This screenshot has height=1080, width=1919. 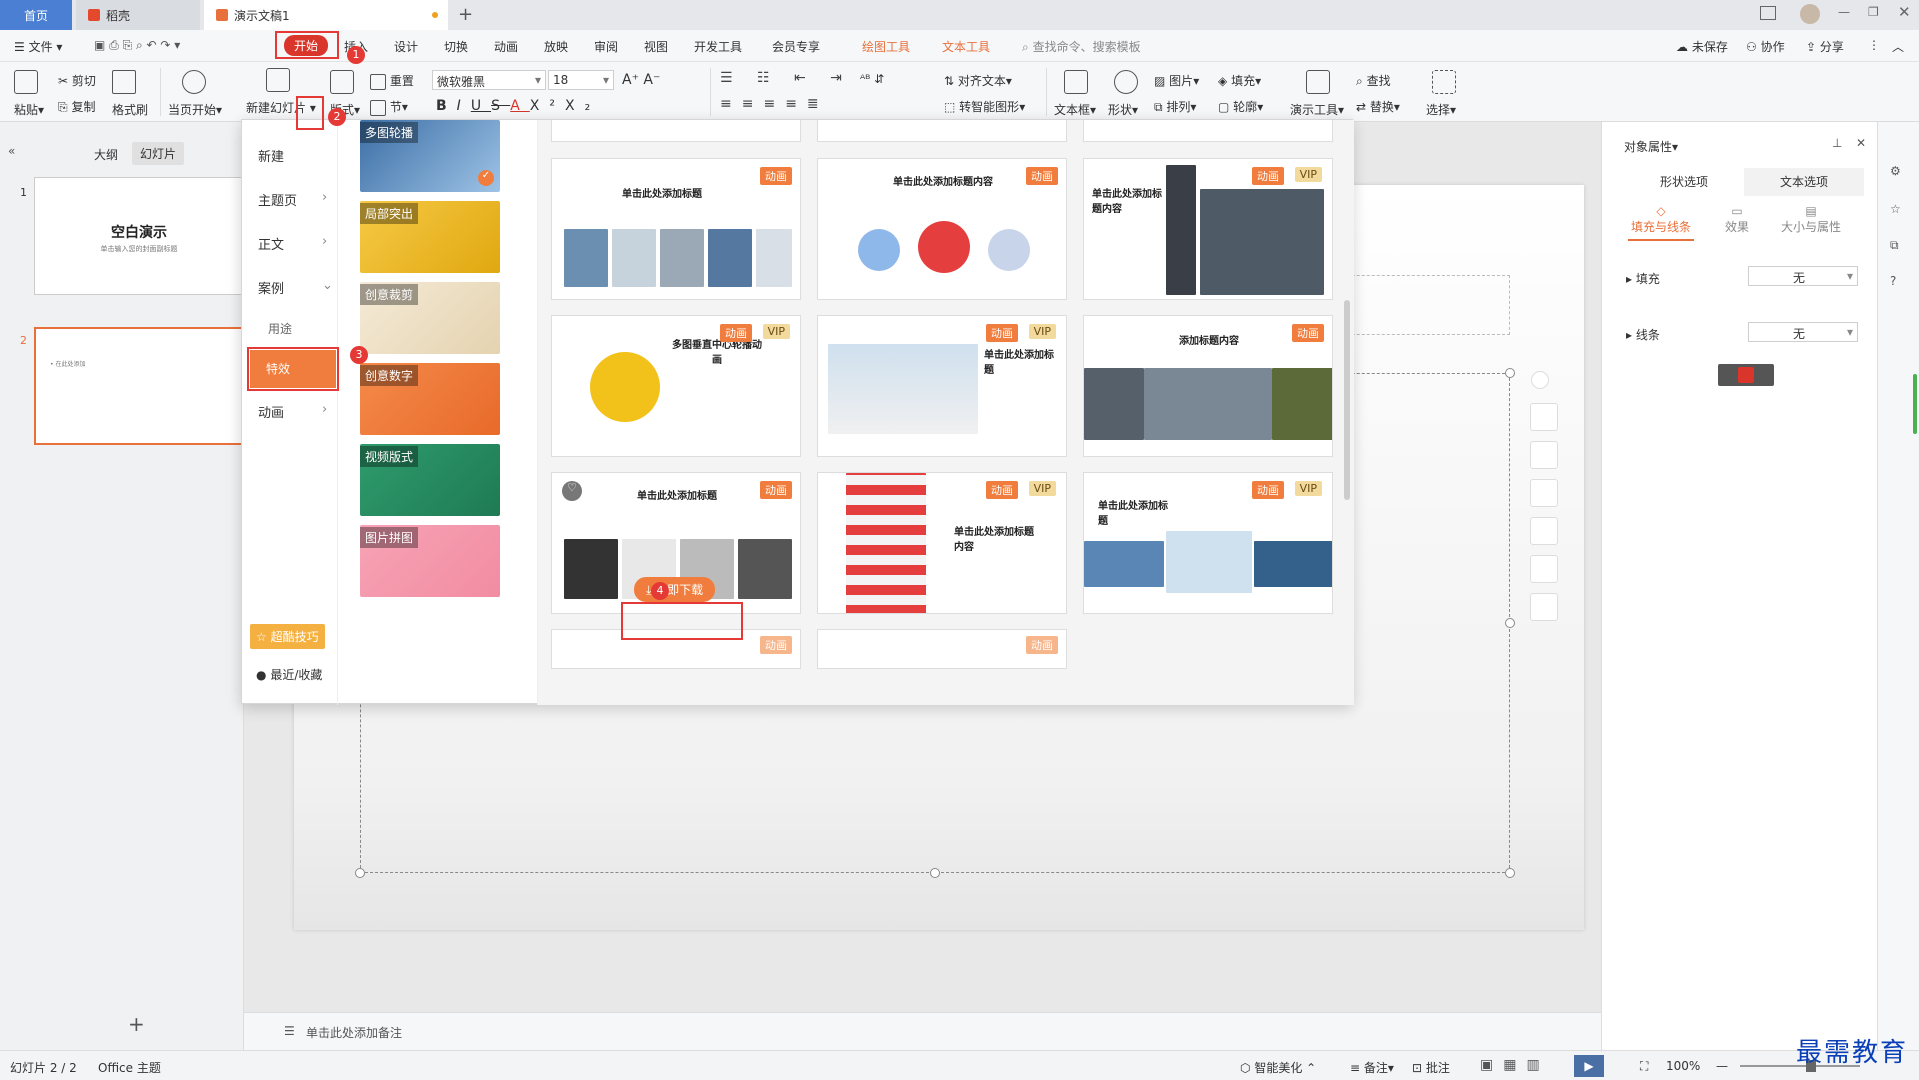 I want to click on replace-button: ⇄ 替换▾, so click(x=1378, y=106).